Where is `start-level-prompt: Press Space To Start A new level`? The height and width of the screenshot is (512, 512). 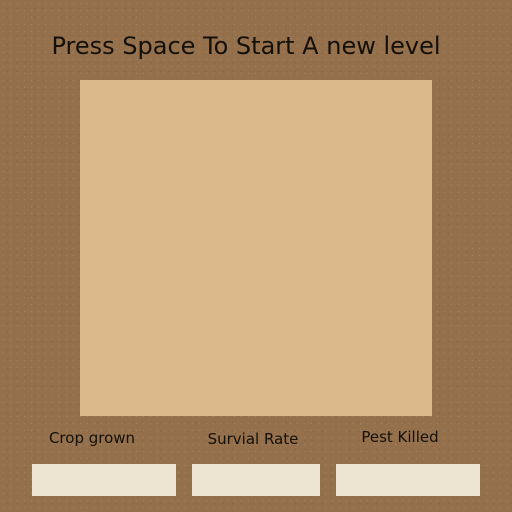 start-level-prompt: Press Space To Start A new level is located at coordinates (246, 46).